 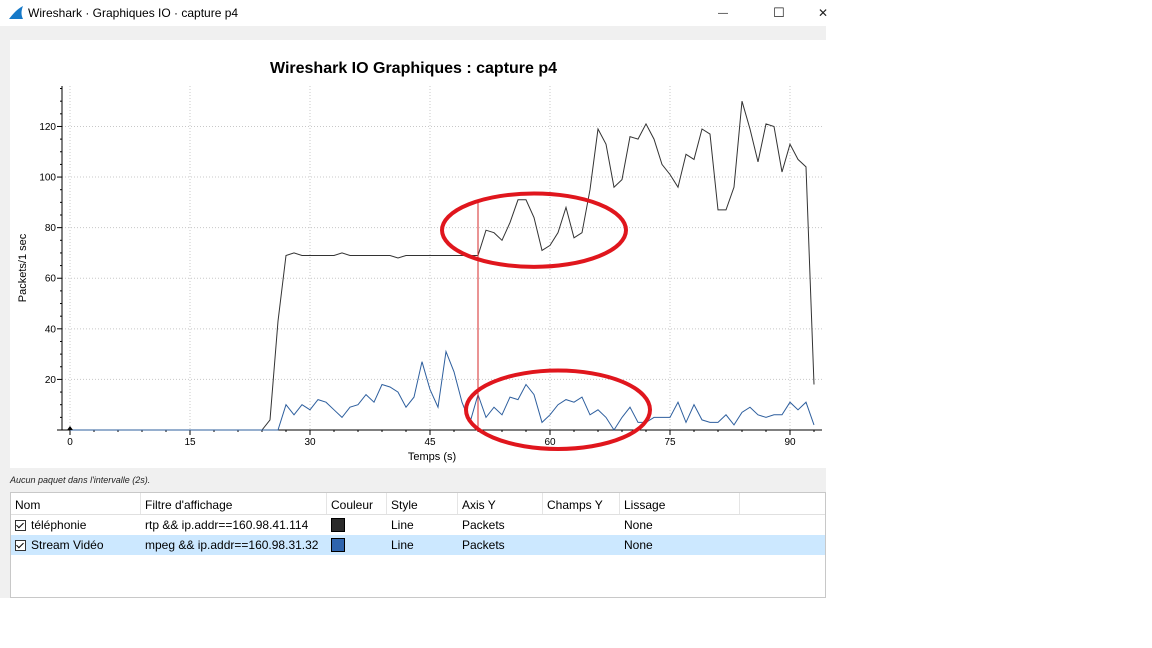 What do you see at coordinates (59, 525) in the screenshot?
I see `series-name: téléphonie` at bounding box center [59, 525].